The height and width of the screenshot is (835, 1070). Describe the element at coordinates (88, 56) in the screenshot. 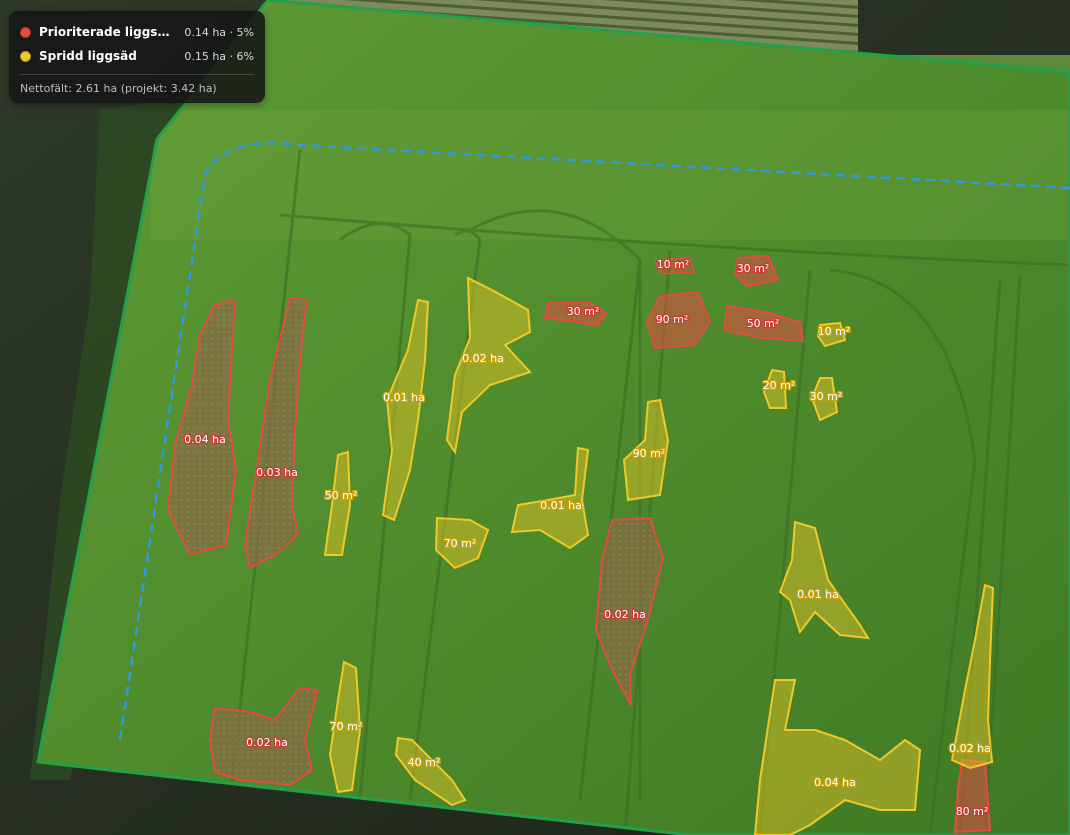

I see `legend-label: Spridd liggsäd` at that location.